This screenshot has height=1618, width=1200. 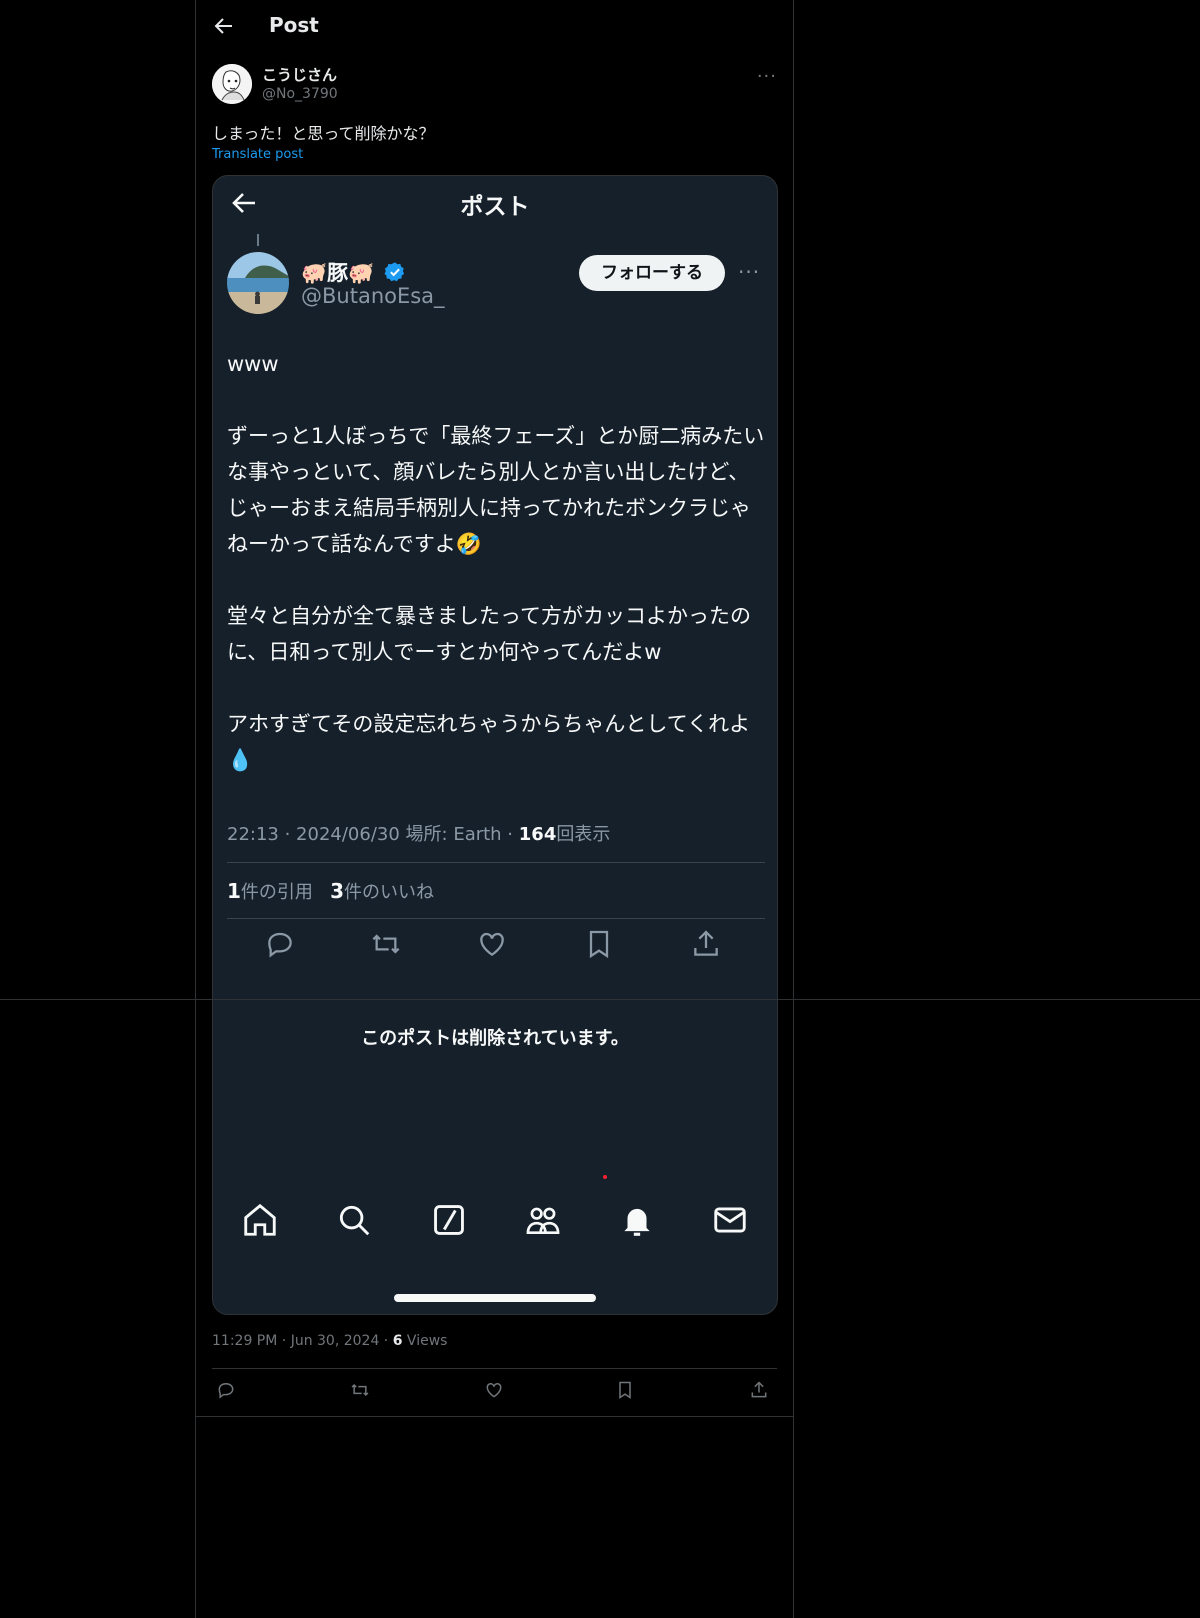 What do you see at coordinates (313, 834) in the screenshot?
I see `screenshot-timestamp: 22:13 · 2024/06/30` at bounding box center [313, 834].